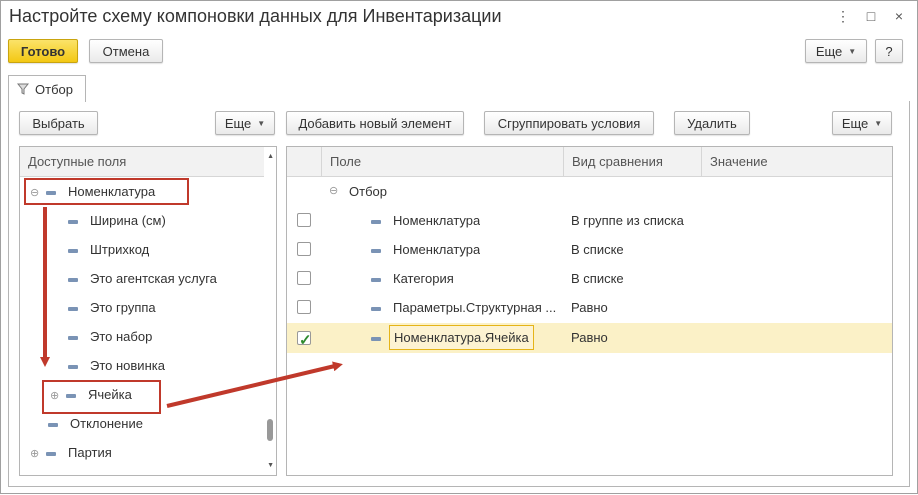 The image size is (918, 495). I want to click on grid-more-button-label: Еще, so click(855, 123).